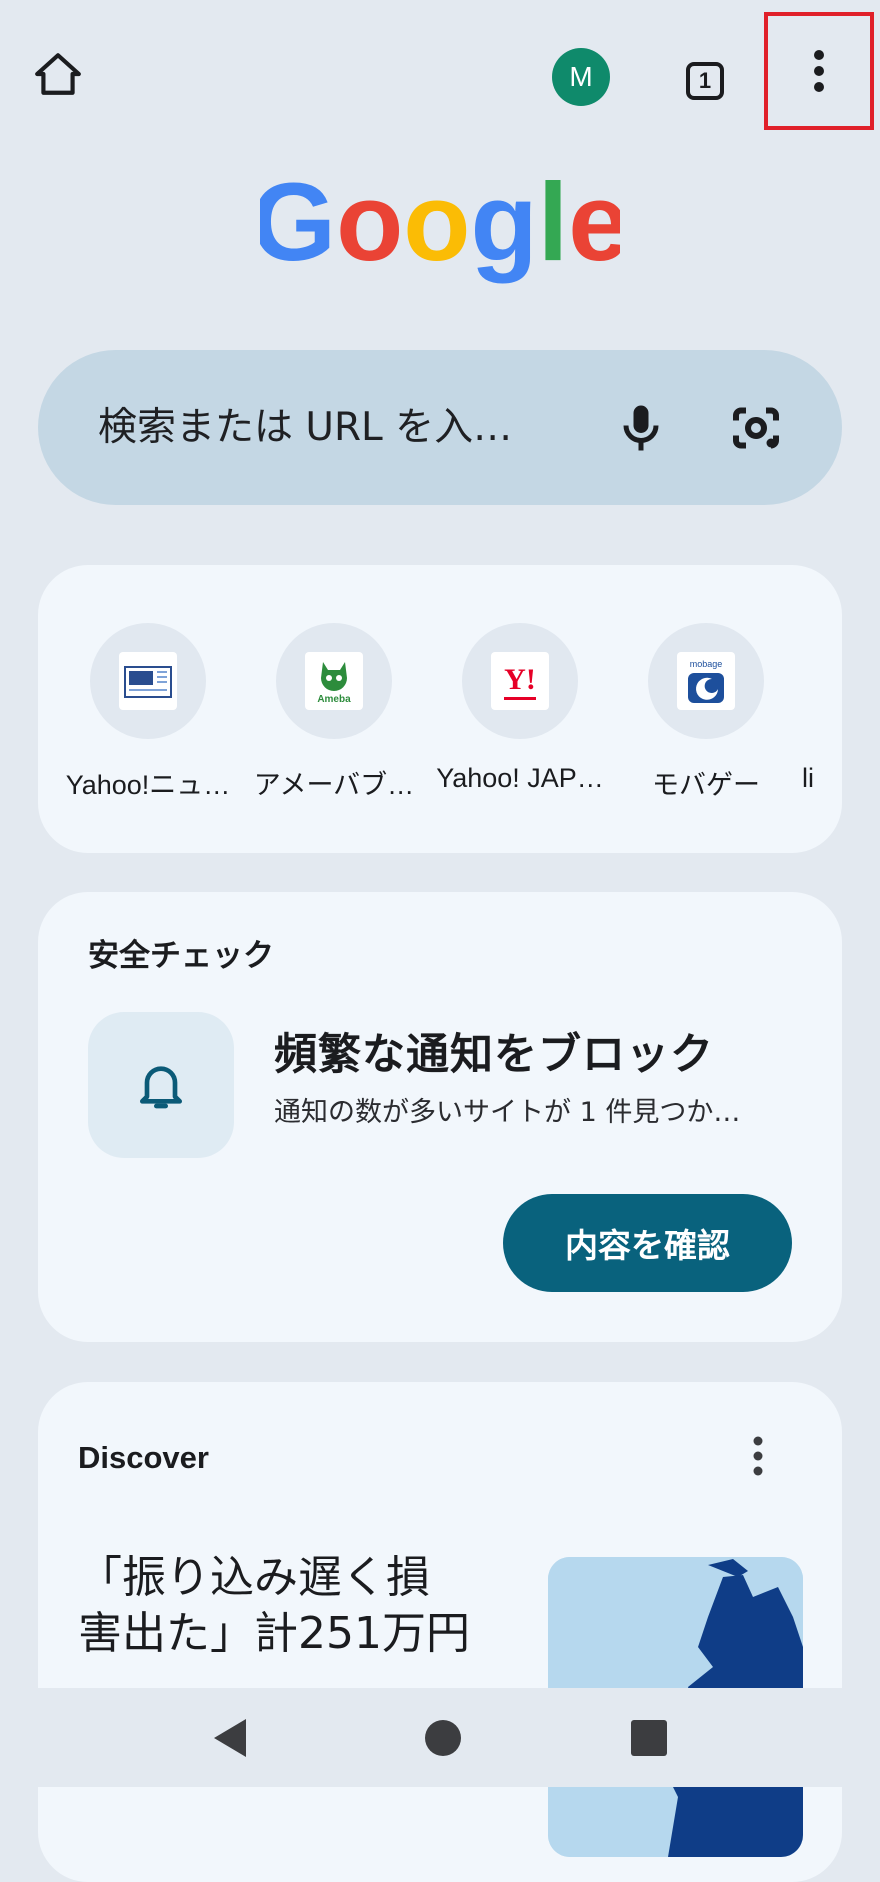 The image size is (880, 1882). Describe the element at coordinates (254, 1577) in the screenshot. I see `article-headline-line: 「振り込み遅く損` at that location.